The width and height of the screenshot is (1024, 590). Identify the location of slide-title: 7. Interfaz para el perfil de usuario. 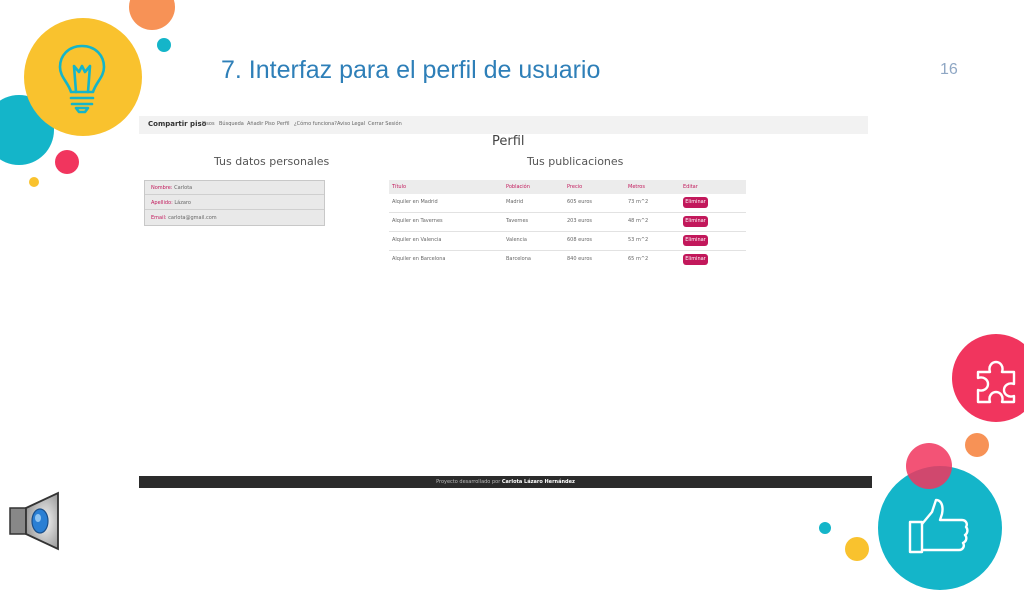
(411, 70).